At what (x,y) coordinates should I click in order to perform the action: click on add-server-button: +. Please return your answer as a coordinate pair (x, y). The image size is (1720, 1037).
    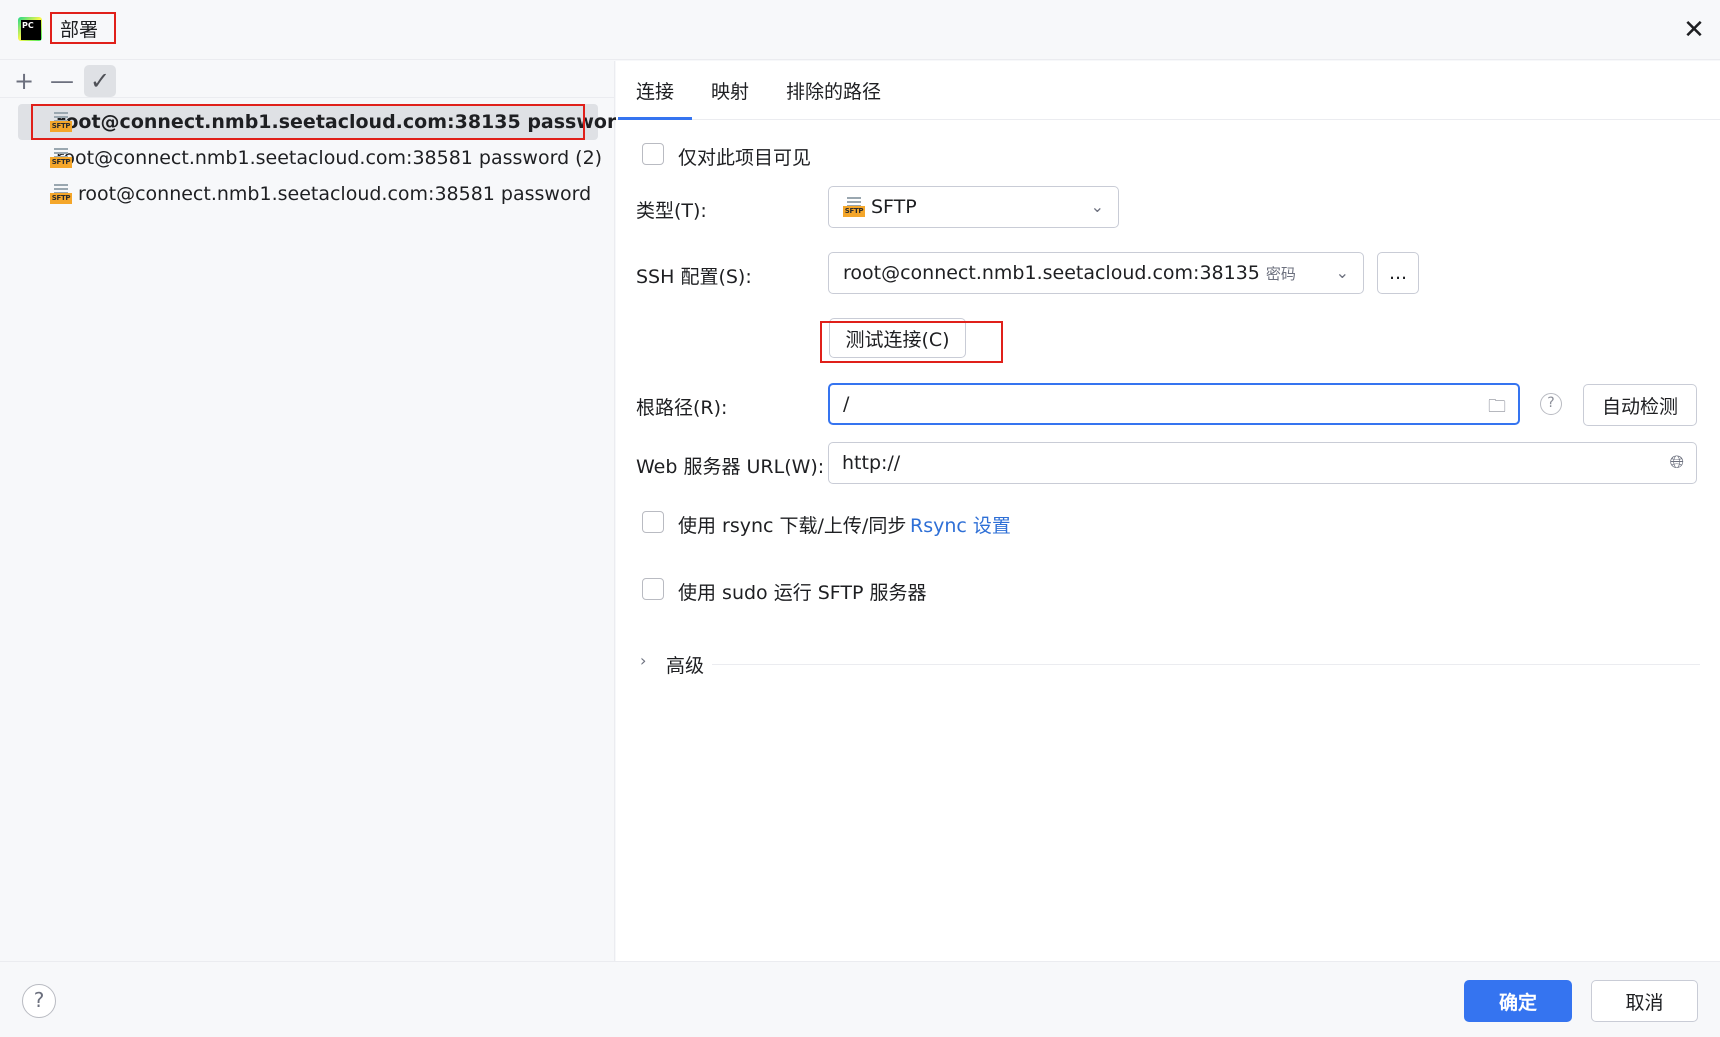
    Looking at the image, I should click on (24, 81).